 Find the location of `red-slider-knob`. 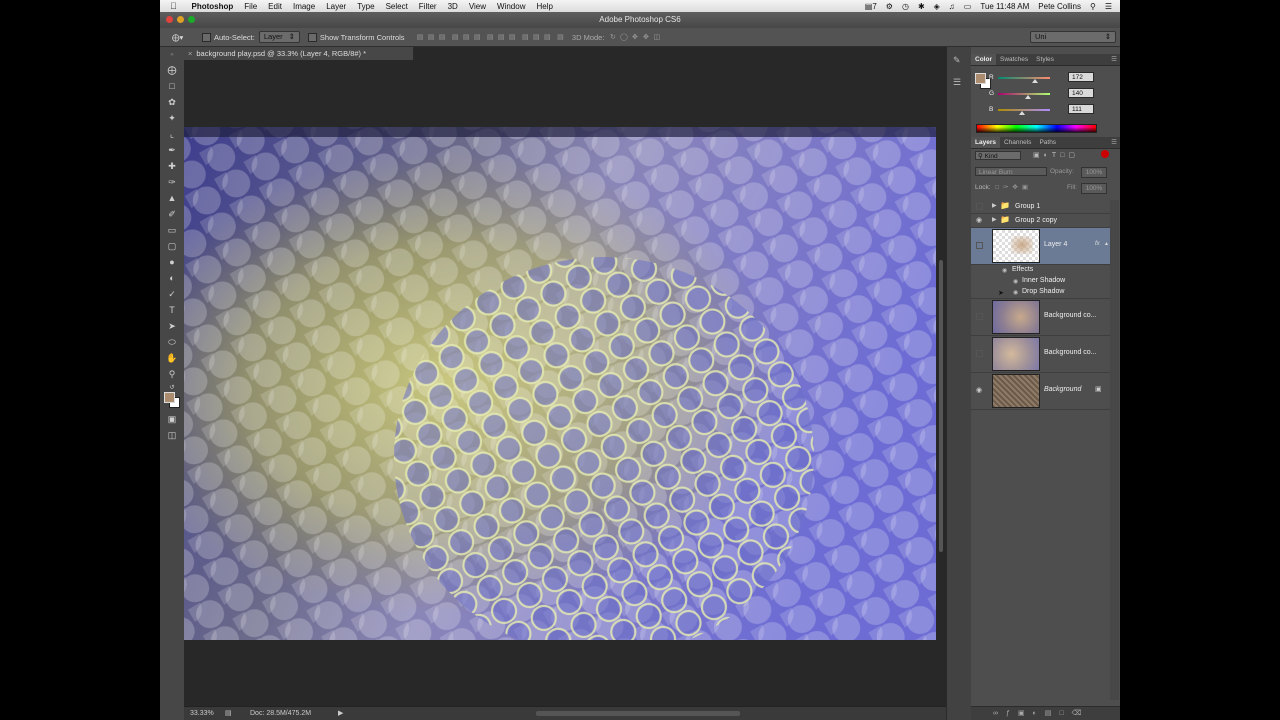

red-slider-knob is located at coordinates (1035, 81).